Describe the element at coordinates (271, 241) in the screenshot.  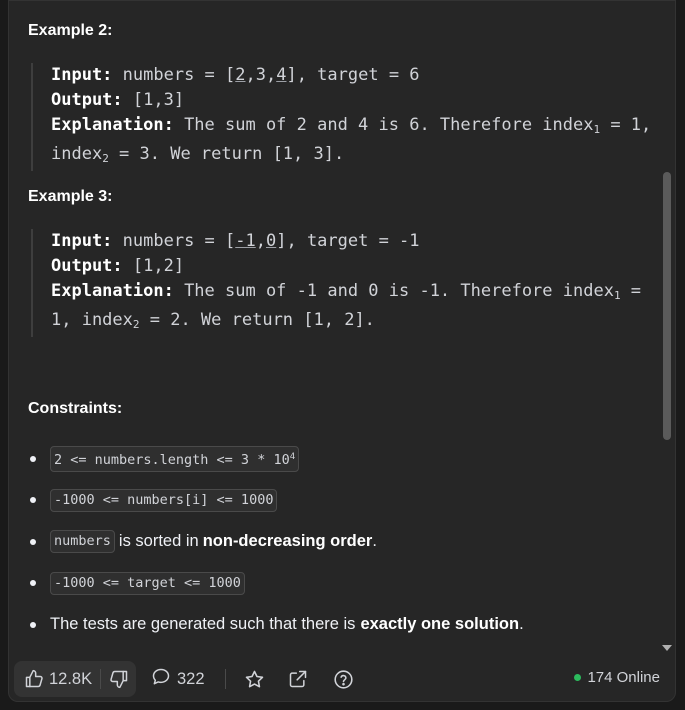
I see `input-value-2: 0` at that location.